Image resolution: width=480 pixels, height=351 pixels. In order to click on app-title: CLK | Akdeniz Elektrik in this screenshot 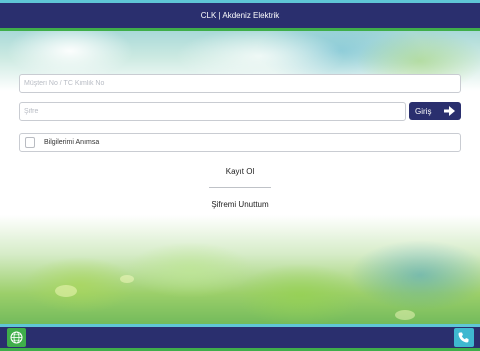, I will do `click(240, 15)`.